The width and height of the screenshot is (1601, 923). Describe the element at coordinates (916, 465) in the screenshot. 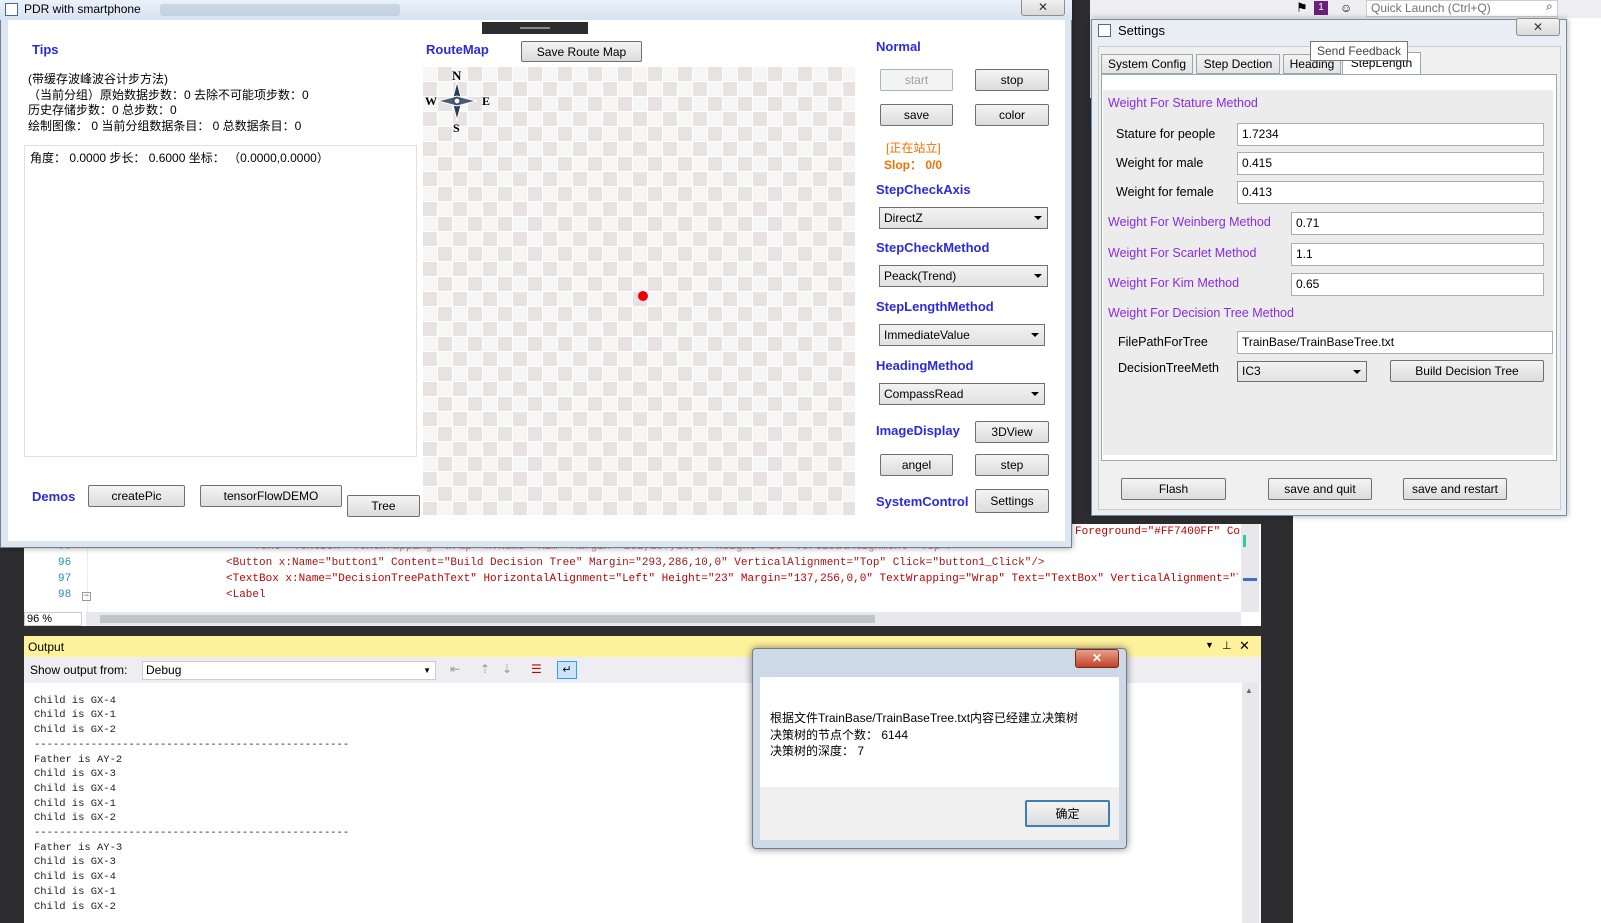

I see `angel-button: angel` at that location.